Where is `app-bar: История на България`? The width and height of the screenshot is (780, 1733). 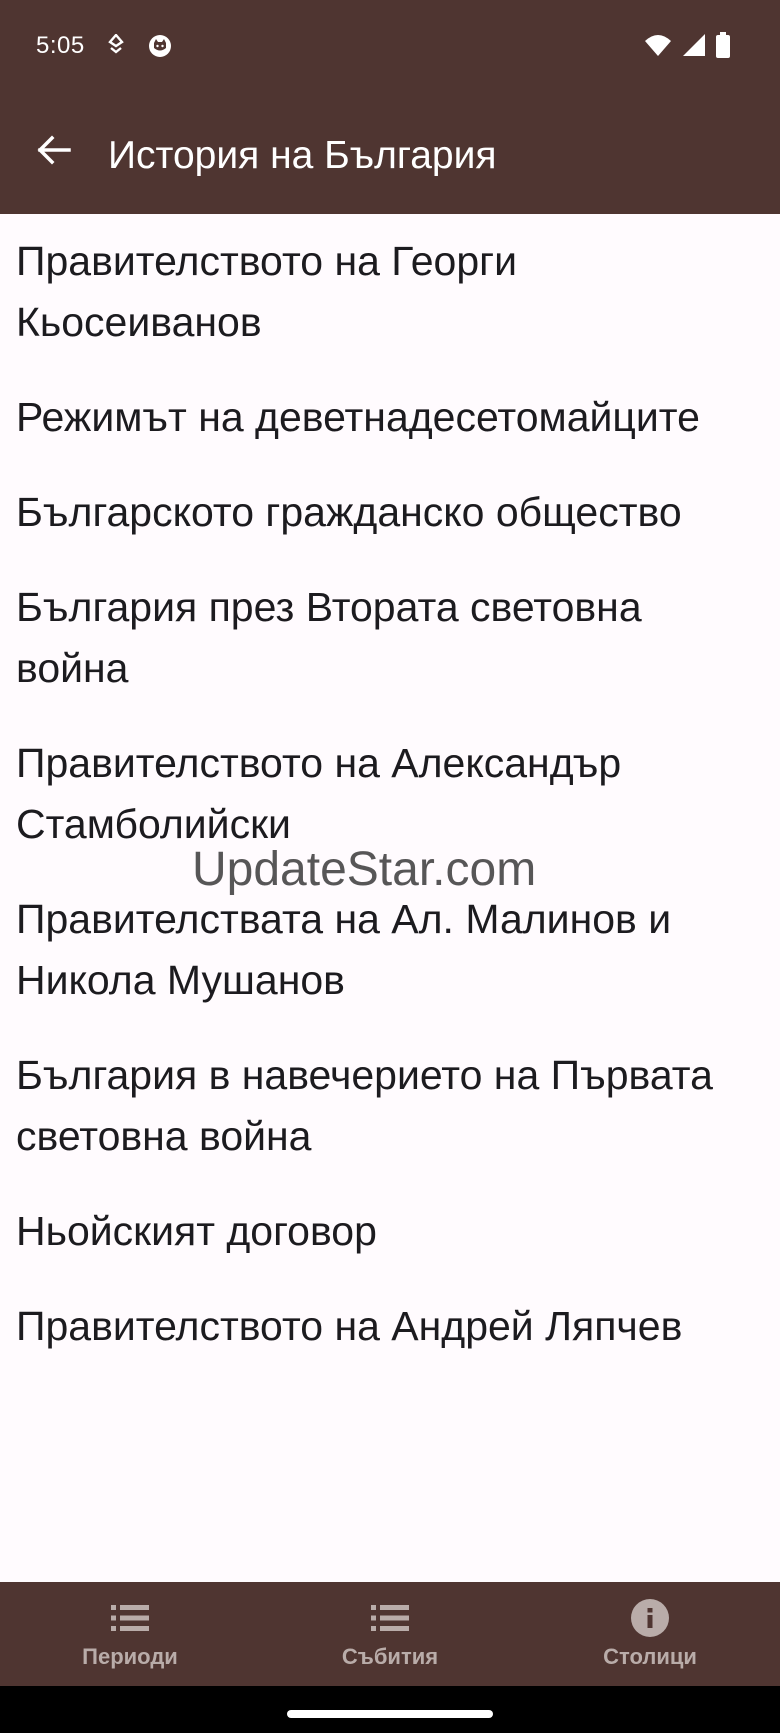 app-bar: История на България is located at coordinates (390, 155).